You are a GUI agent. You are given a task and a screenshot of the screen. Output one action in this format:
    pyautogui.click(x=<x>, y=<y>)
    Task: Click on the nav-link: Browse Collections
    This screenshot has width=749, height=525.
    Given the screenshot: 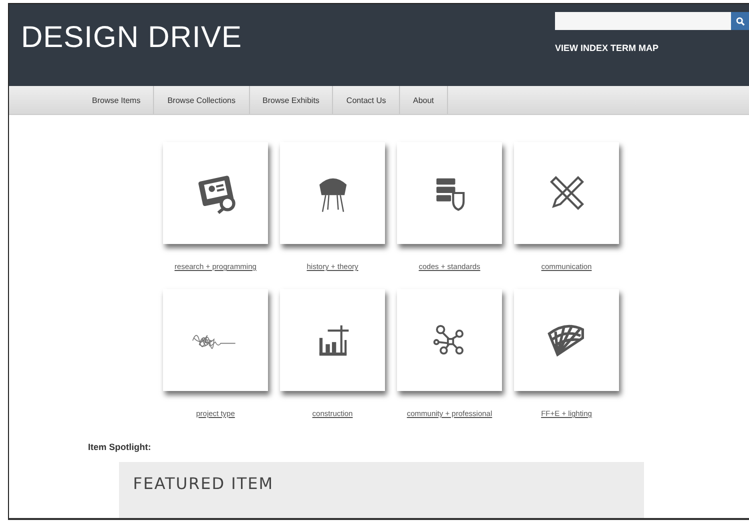 What is the action you would take?
    pyautogui.click(x=202, y=100)
    